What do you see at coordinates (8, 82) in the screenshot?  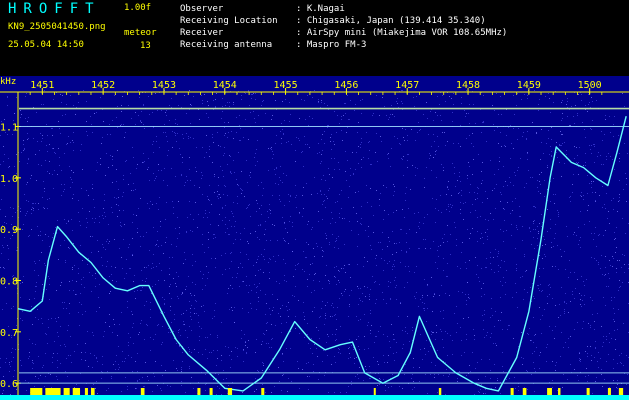 I see `y-unit-label: kHz` at bounding box center [8, 82].